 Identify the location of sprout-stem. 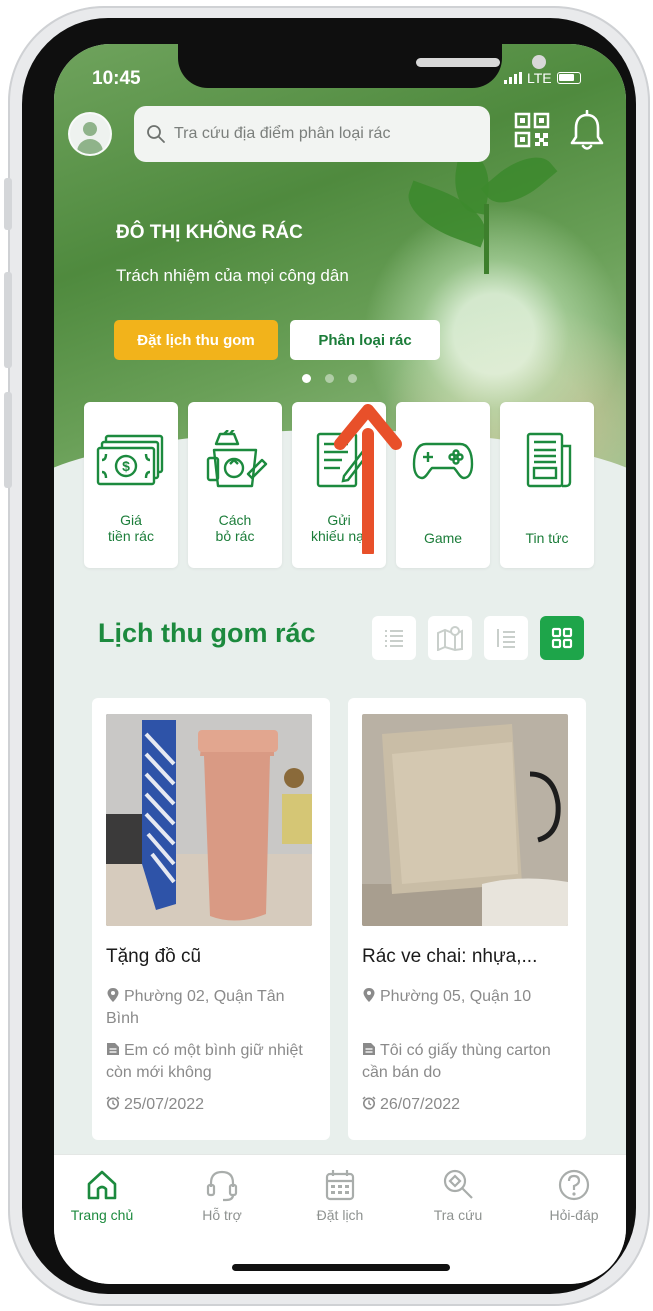
(486, 239).